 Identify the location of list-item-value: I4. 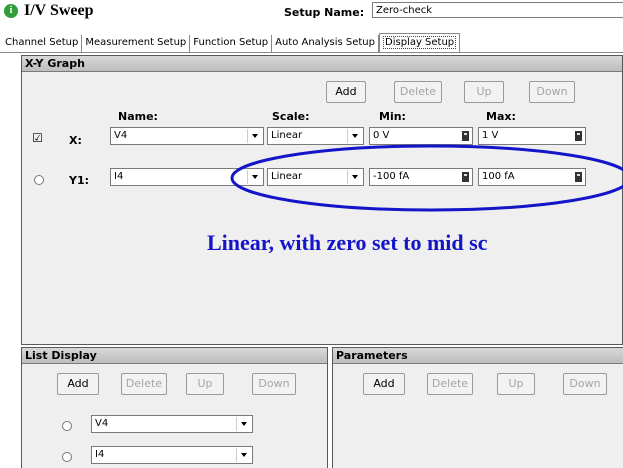
(100, 454).